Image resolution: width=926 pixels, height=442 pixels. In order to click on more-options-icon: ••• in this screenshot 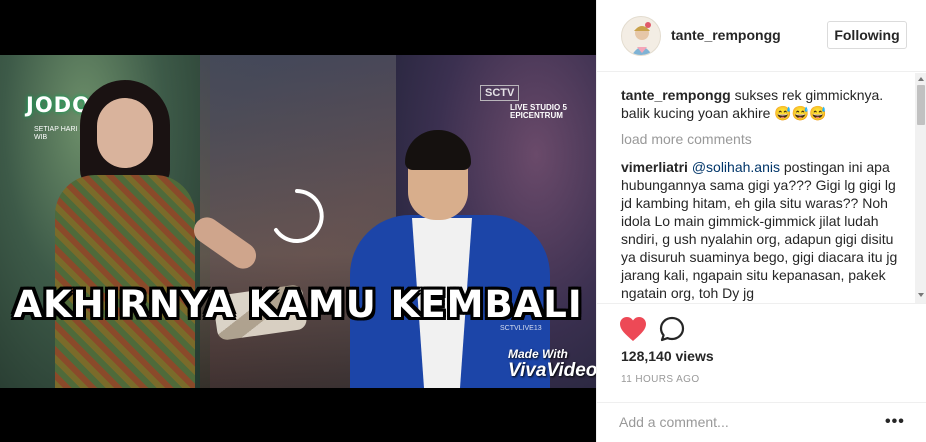, I will do `click(895, 422)`.